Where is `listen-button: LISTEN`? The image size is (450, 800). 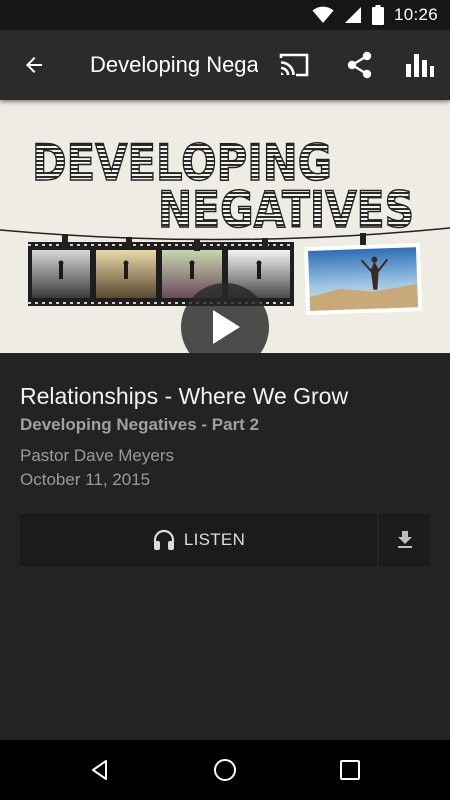 listen-button: LISTEN is located at coordinates (198, 540).